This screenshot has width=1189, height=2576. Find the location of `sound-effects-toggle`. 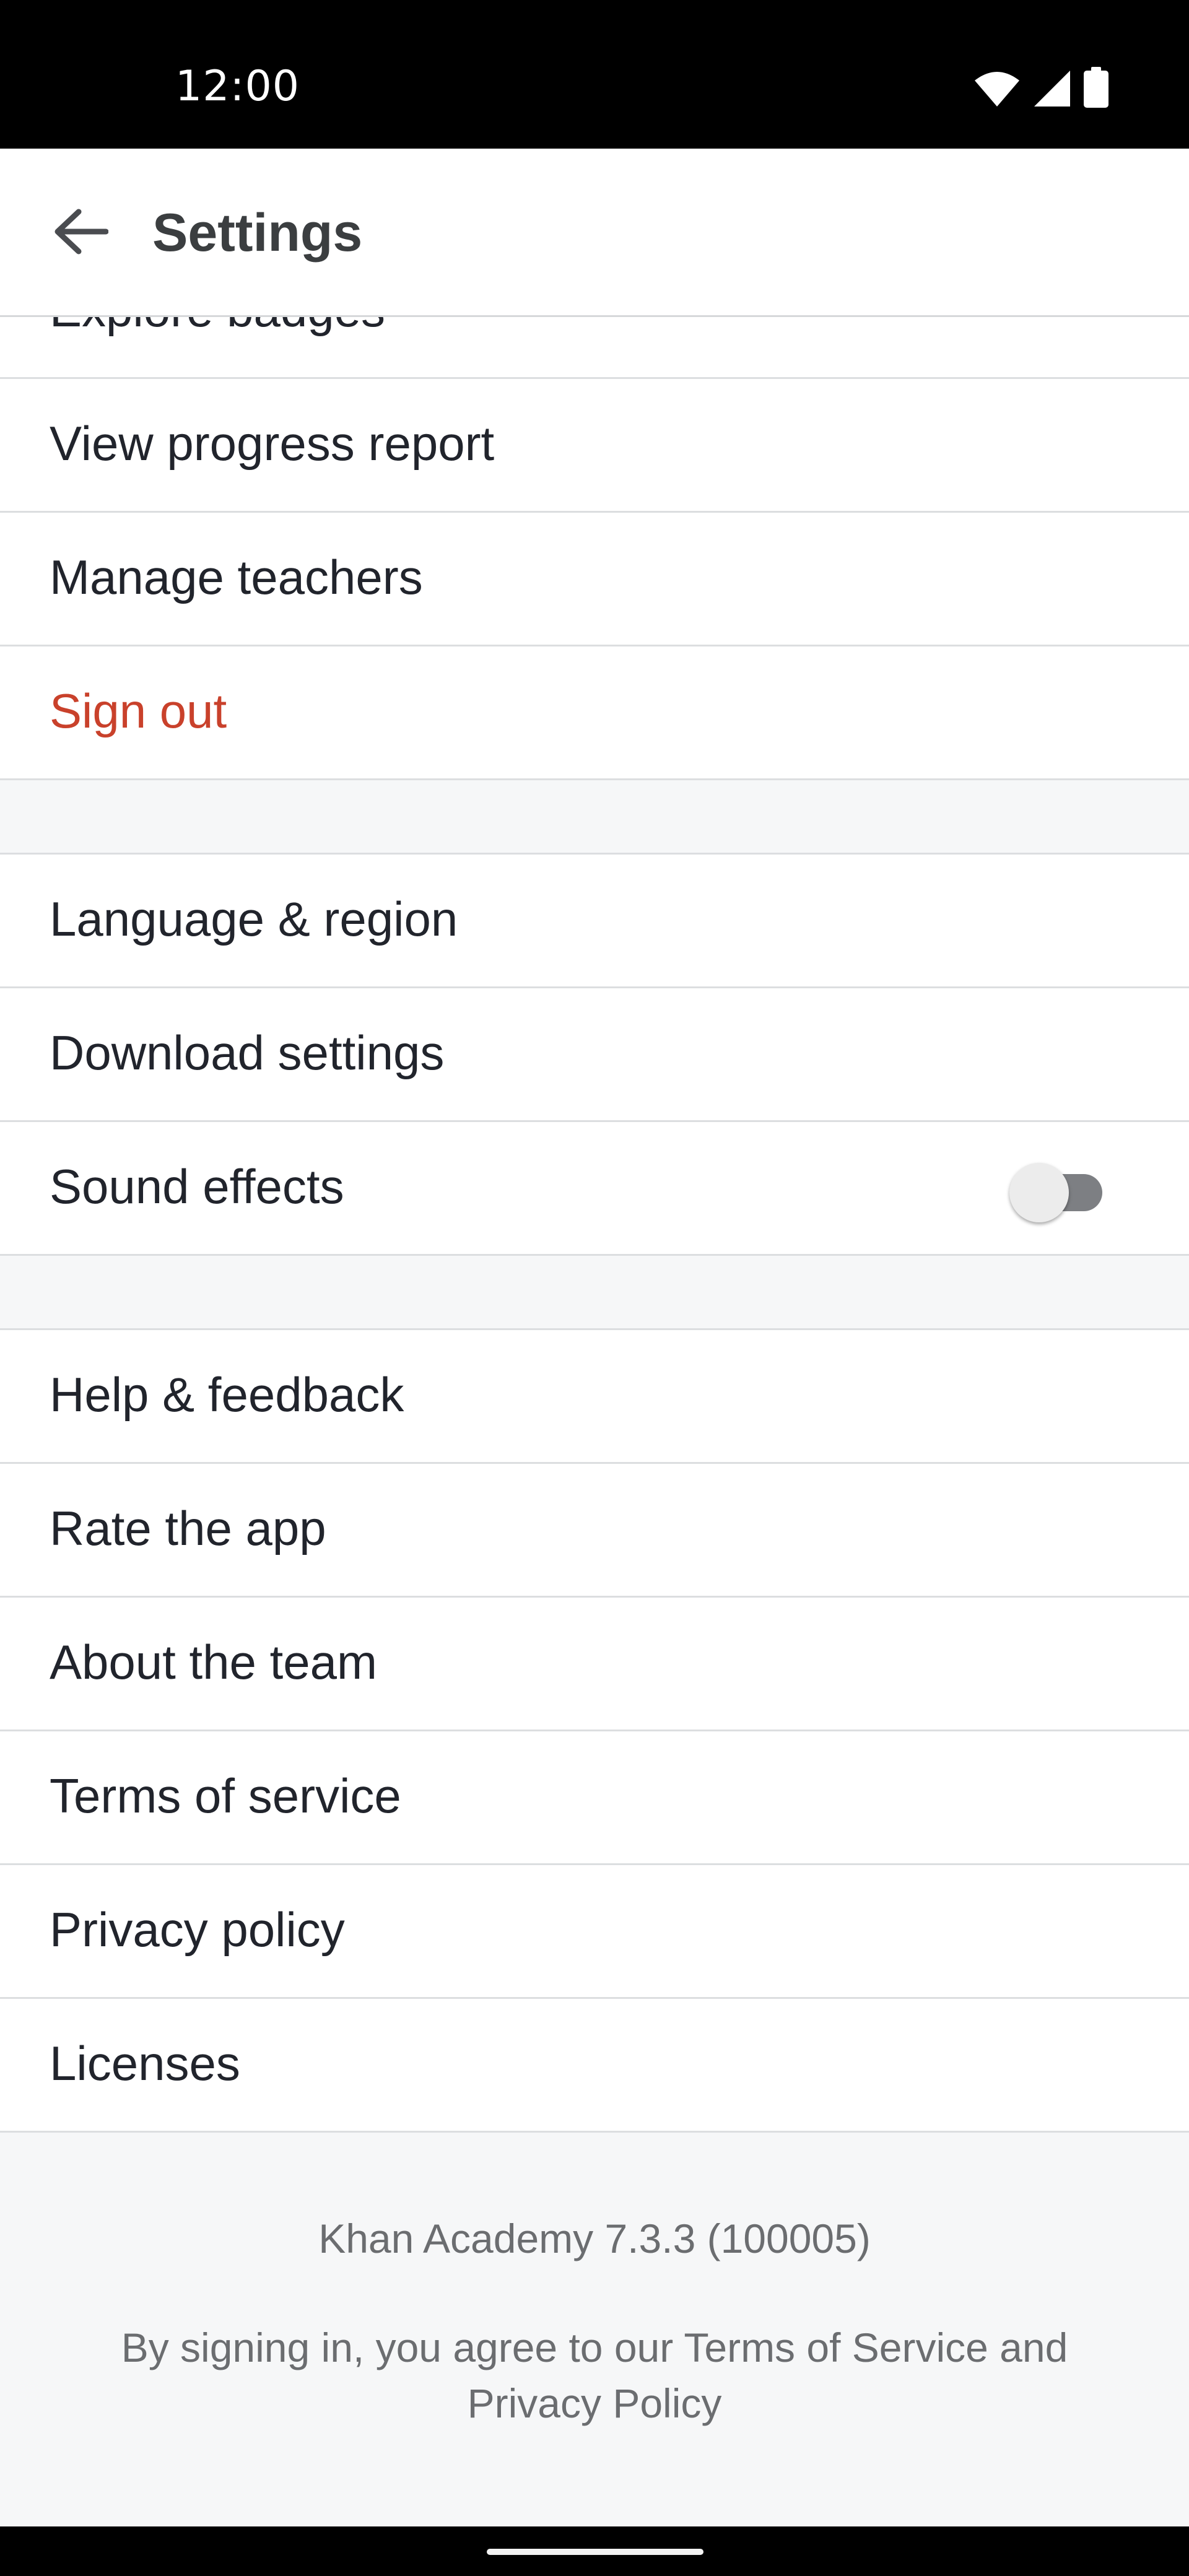

sound-effects-toggle is located at coordinates (1058, 1189).